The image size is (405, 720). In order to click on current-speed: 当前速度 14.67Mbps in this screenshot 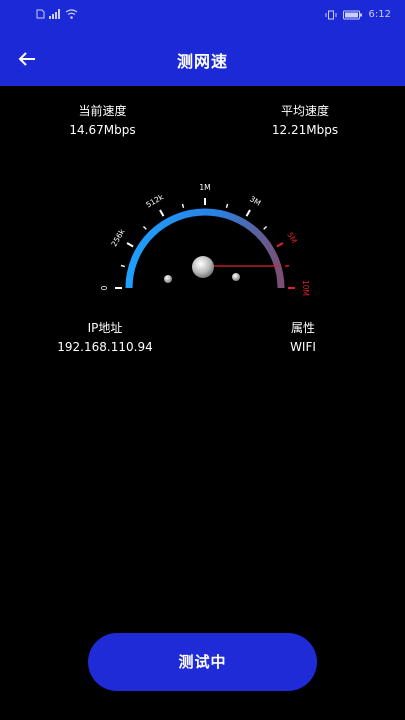, I will do `click(102, 121)`.